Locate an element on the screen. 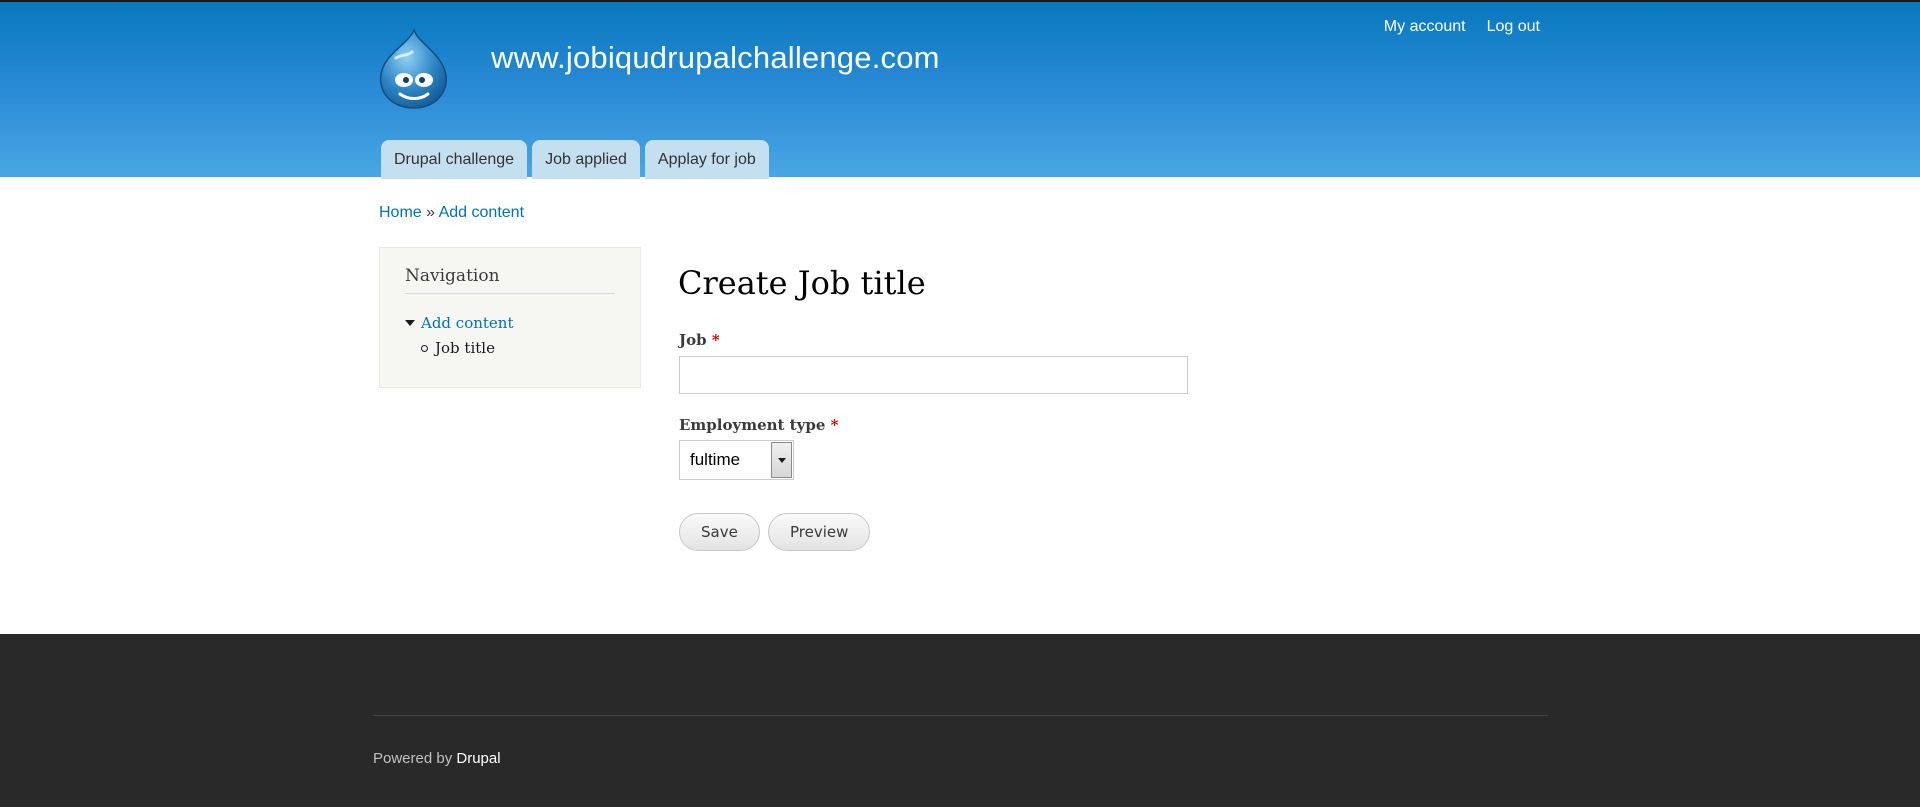 Image resolution: width=1920 pixels, height=807 pixels. nav-item-add-content: Add content is located at coordinates (459, 323).